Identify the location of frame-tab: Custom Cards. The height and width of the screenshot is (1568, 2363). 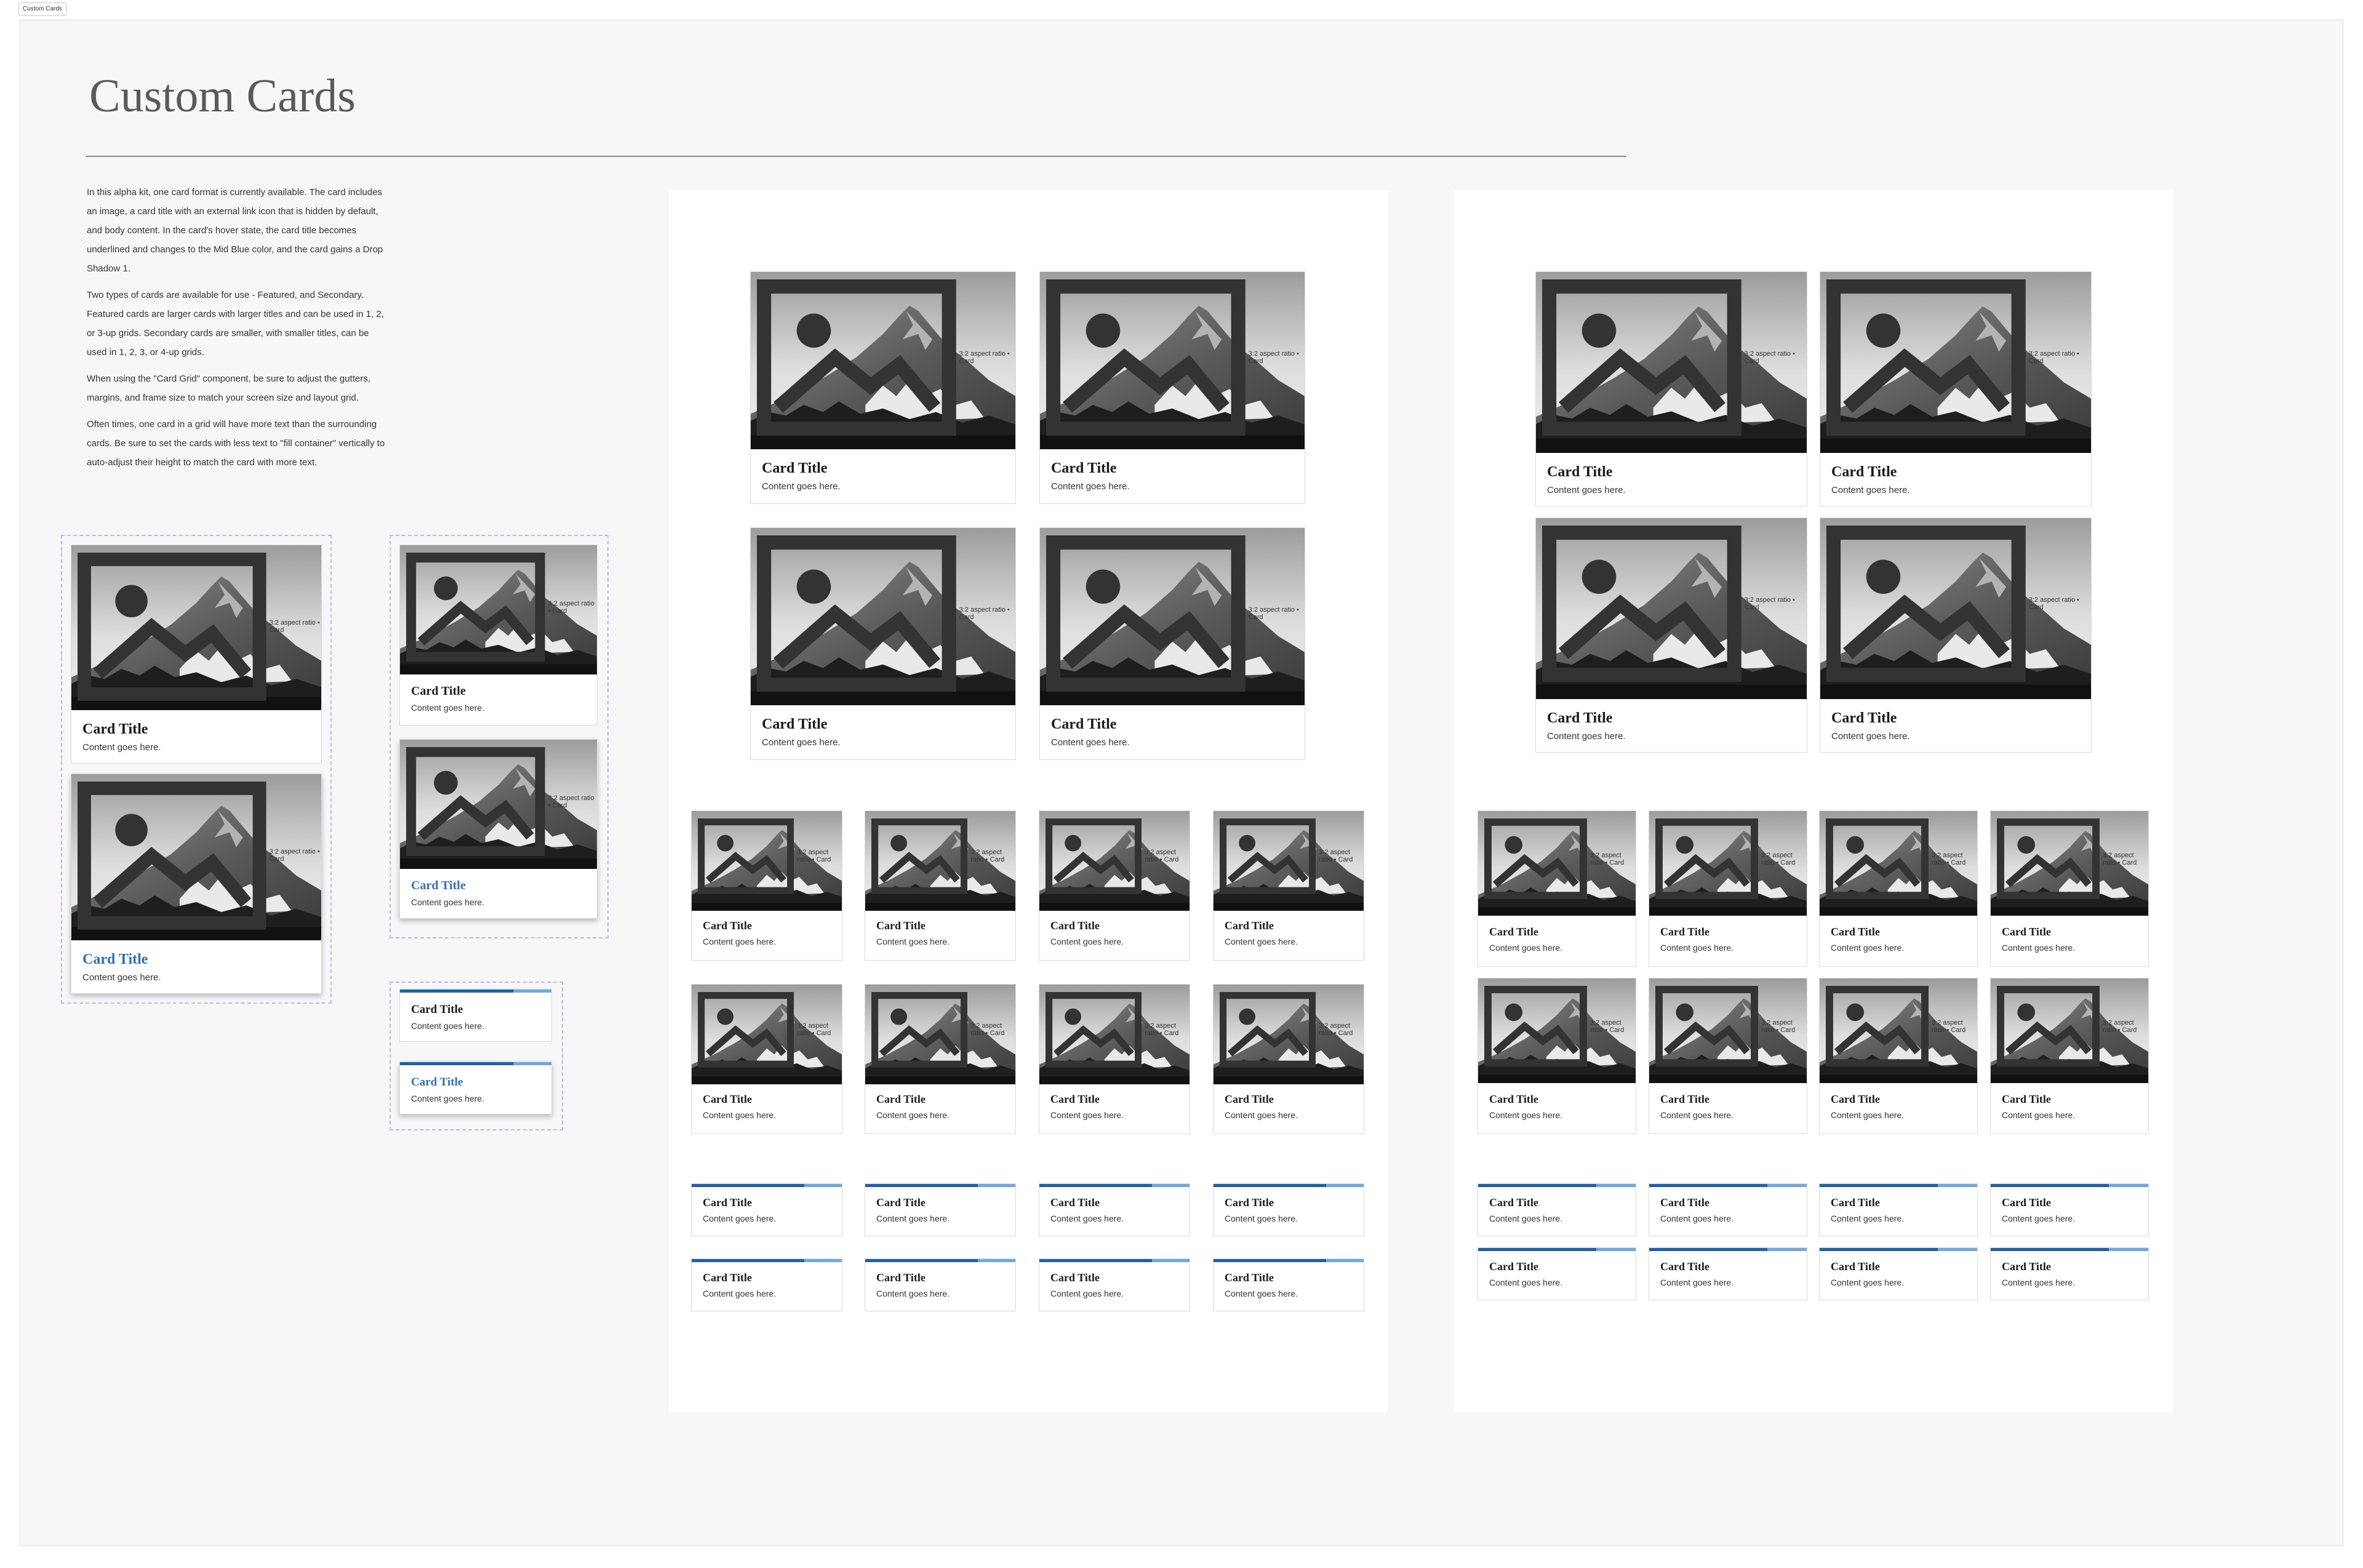
(42, 9).